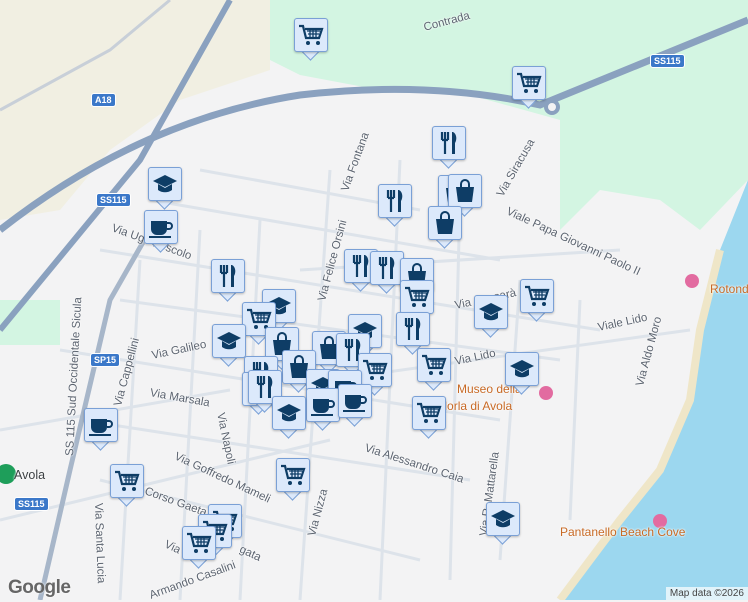  What do you see at coordinates (103, 100) in the screenshot?
I see `route-shield: A18` at bounding box center [103, 100].